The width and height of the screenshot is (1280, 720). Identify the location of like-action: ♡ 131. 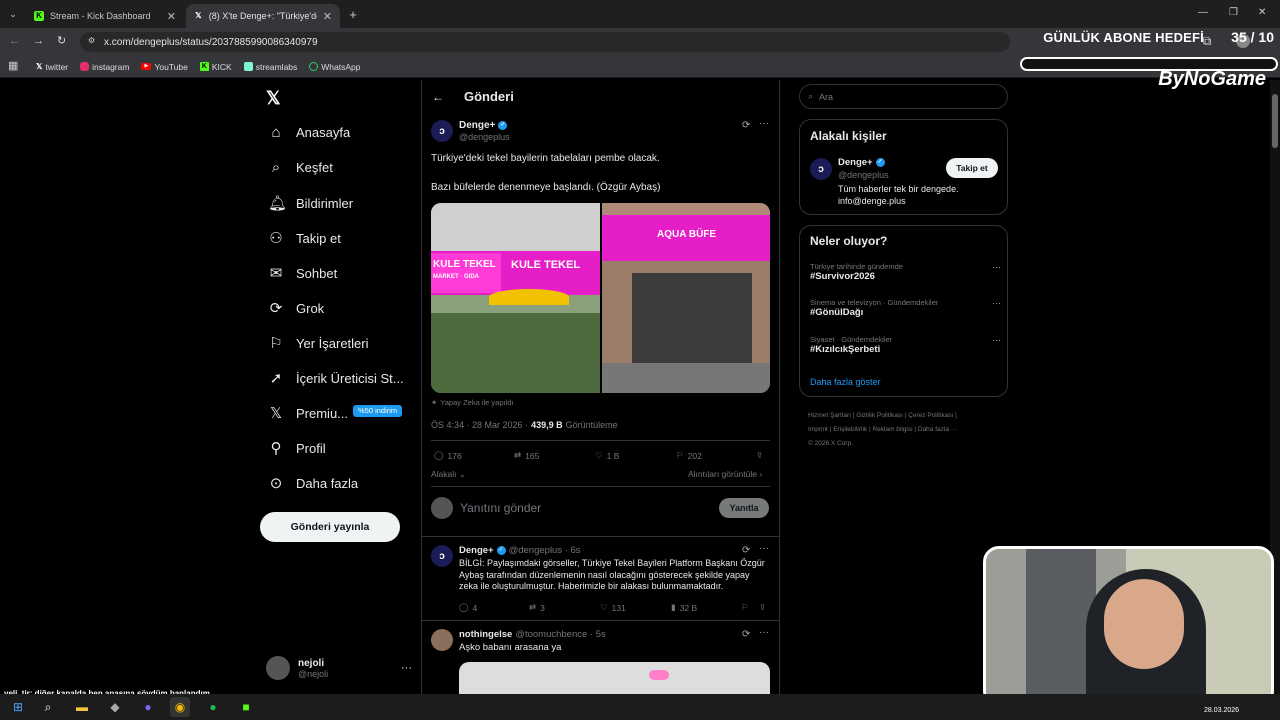
(613, 607).